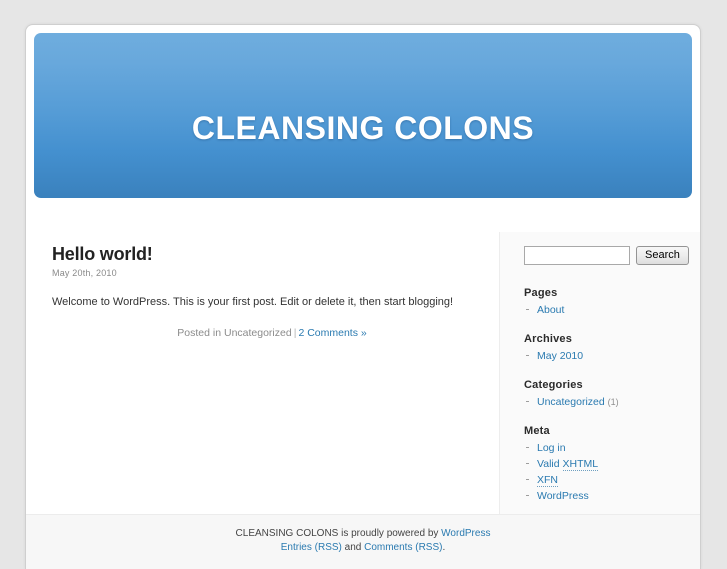  I want to click on footer-entries-rss-link: Entries (RSS), so click(311, 547).